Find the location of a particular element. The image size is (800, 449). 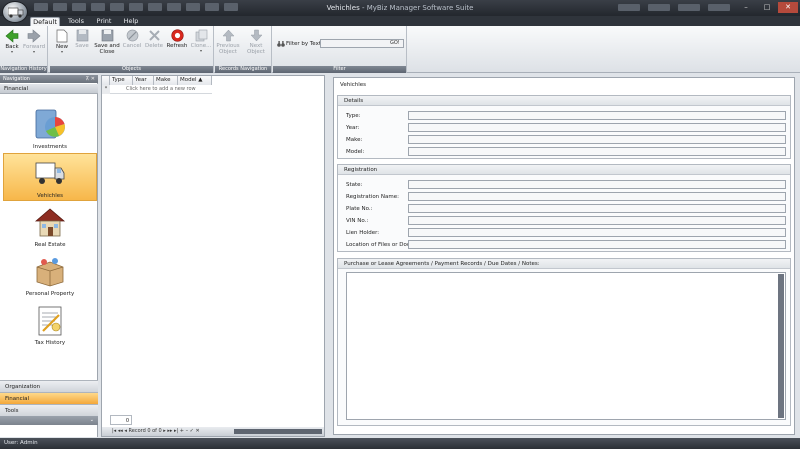

binoculars-icon is located at coordinates (281, 44).